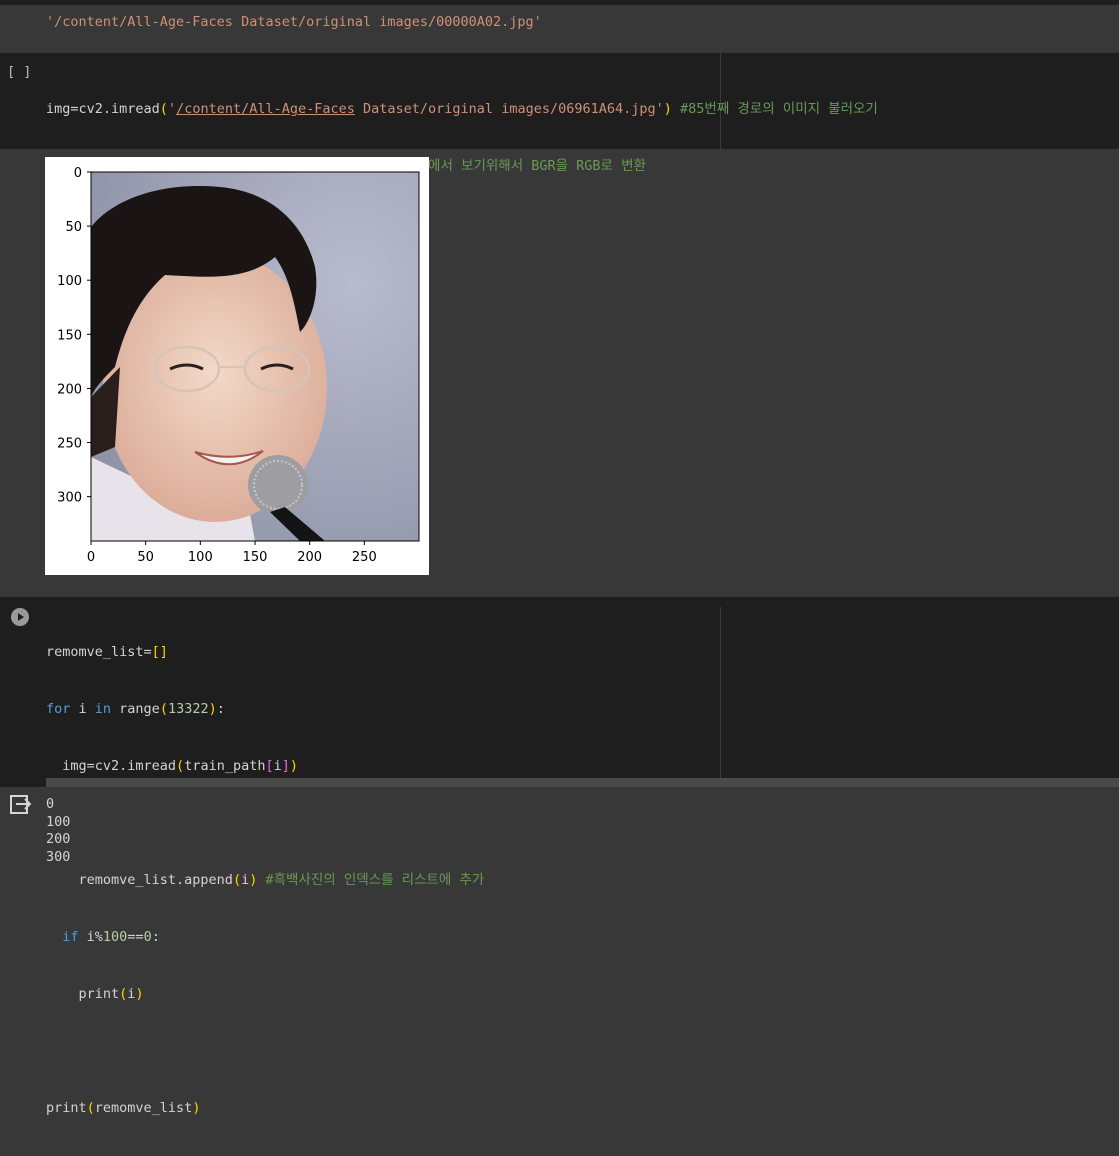 The width and height of the screenshot is (1119, 1156). Describe the element at coordinates (559, 826) in the screenshot. I see `output-area-2: 0 100 200 300` at that location.